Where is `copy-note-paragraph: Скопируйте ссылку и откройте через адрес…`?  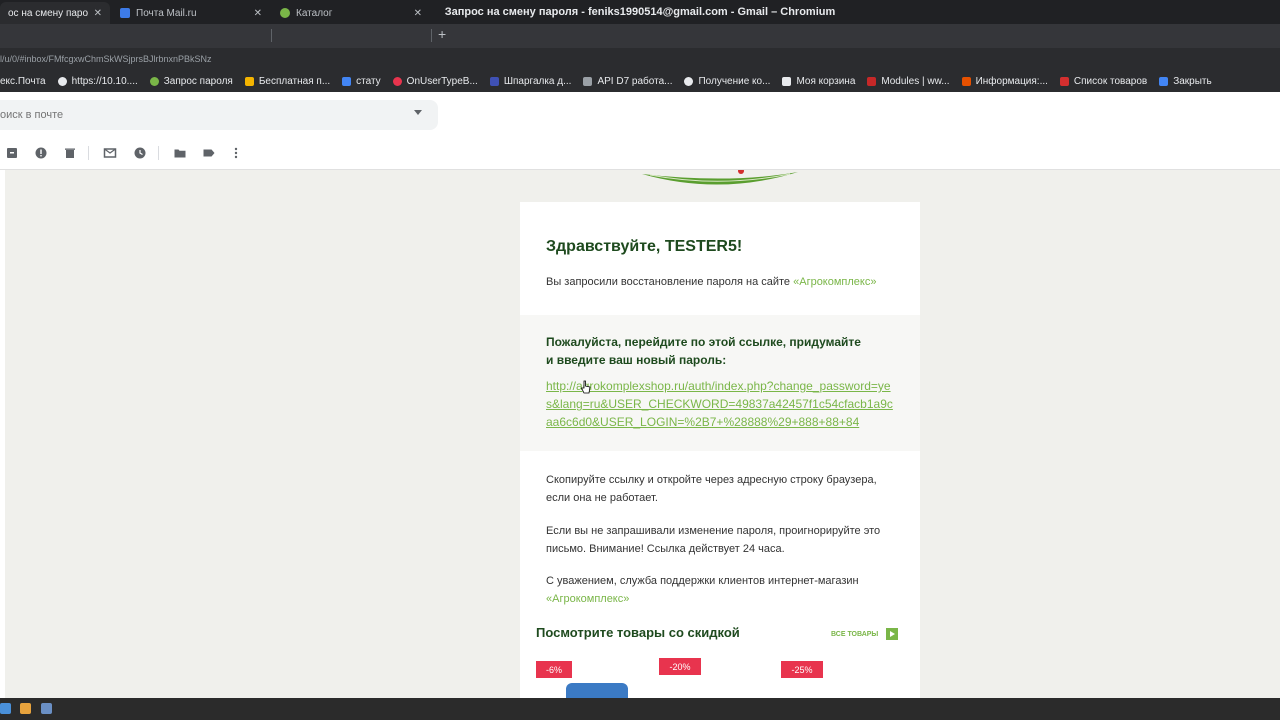
copy-note-paragraph: Скопируйте ссылку и откройте через адрес… is located at coordinates (711, 489).